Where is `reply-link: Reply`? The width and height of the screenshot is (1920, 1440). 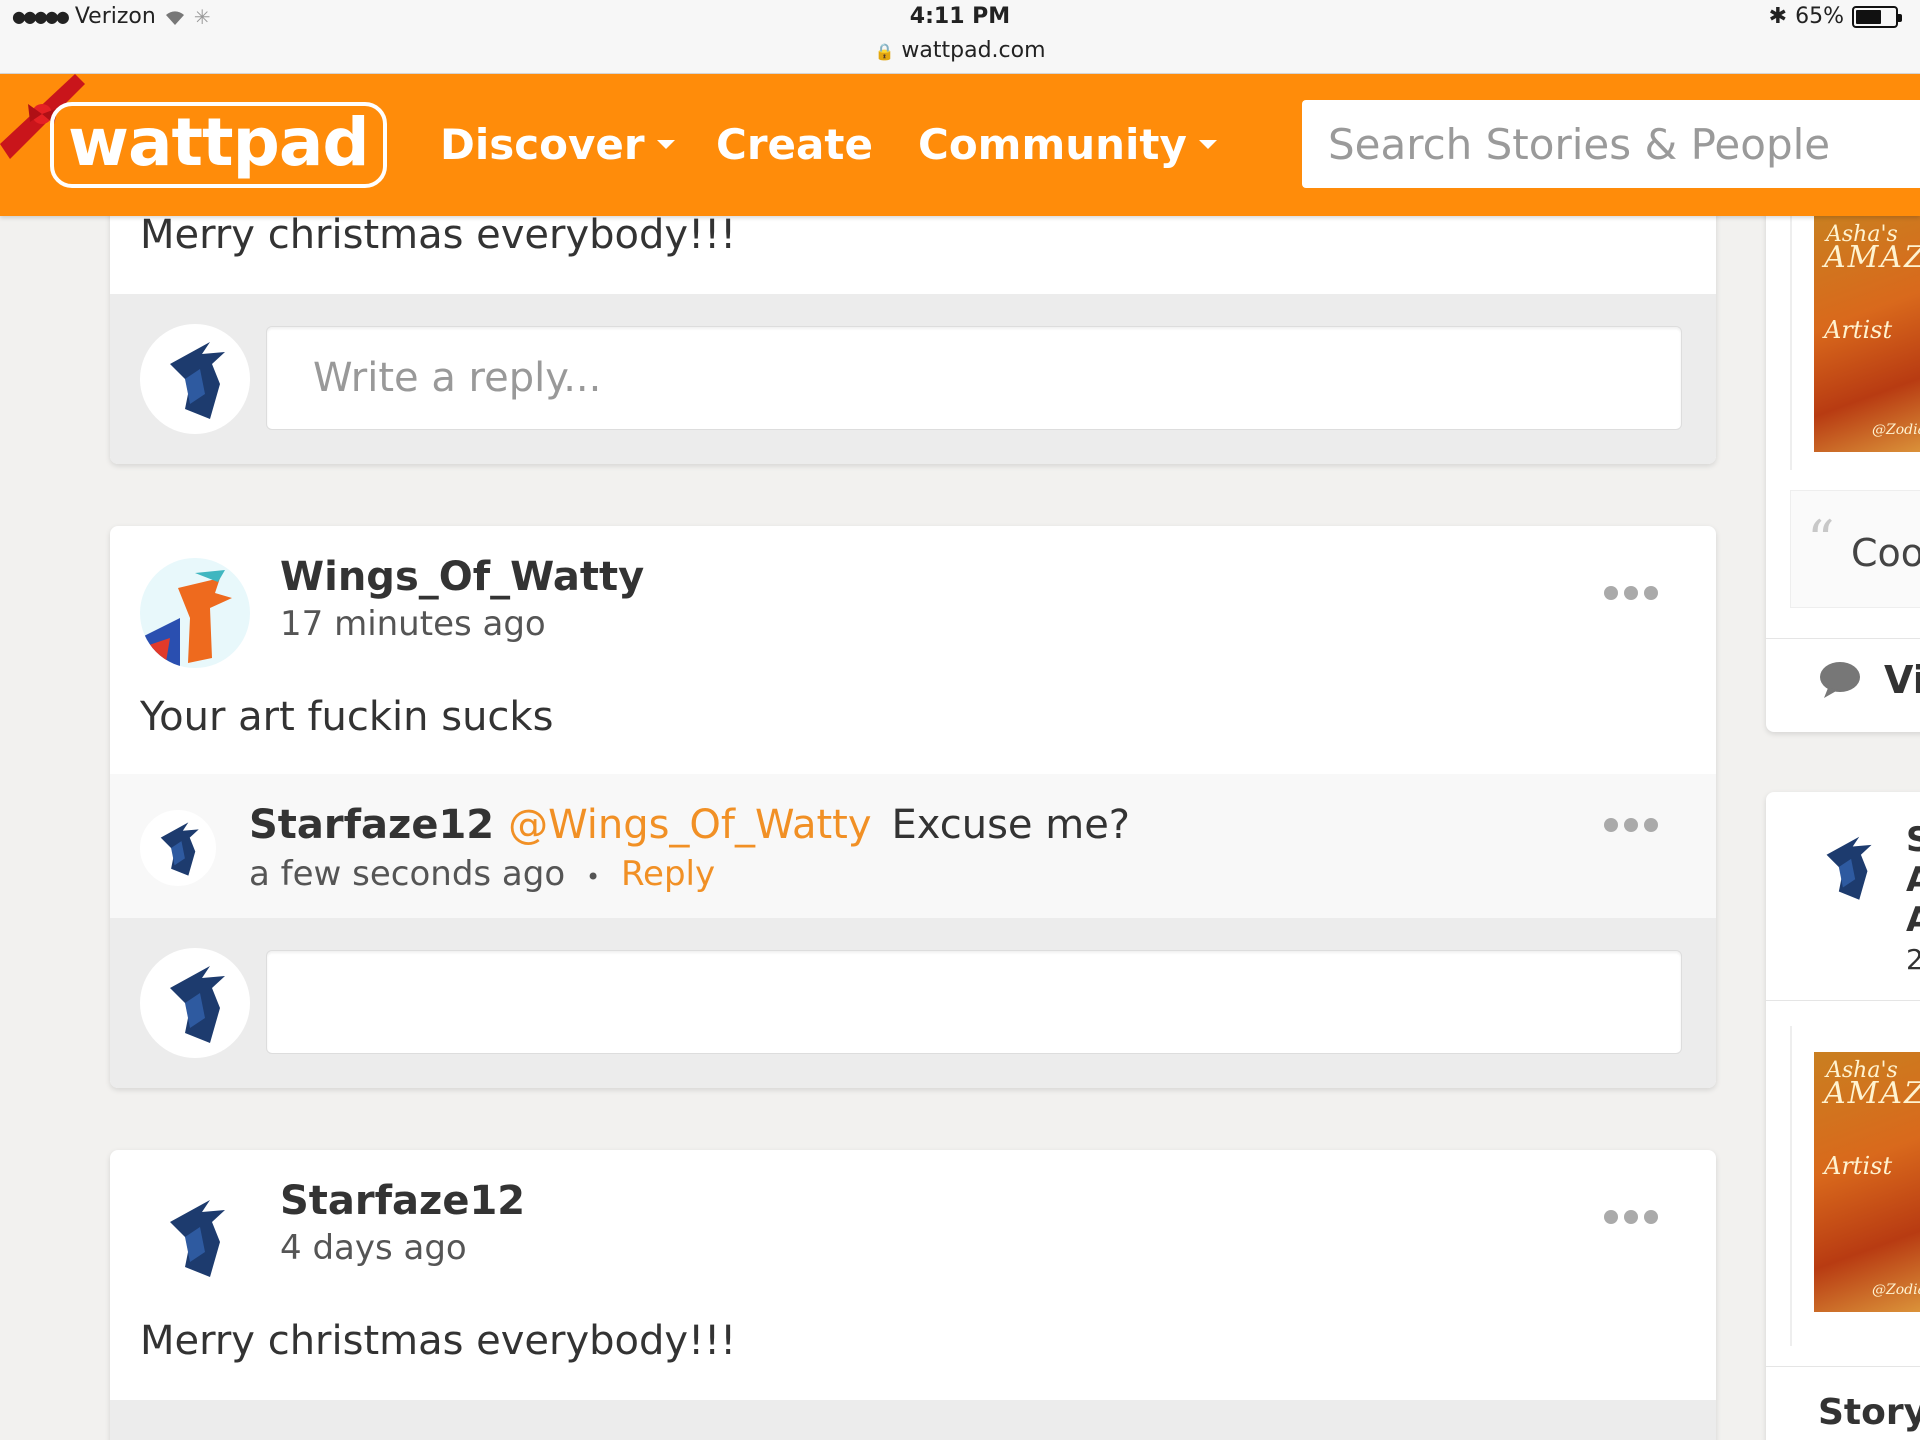 reply-link: Reply is located at coordinates (668, 874).